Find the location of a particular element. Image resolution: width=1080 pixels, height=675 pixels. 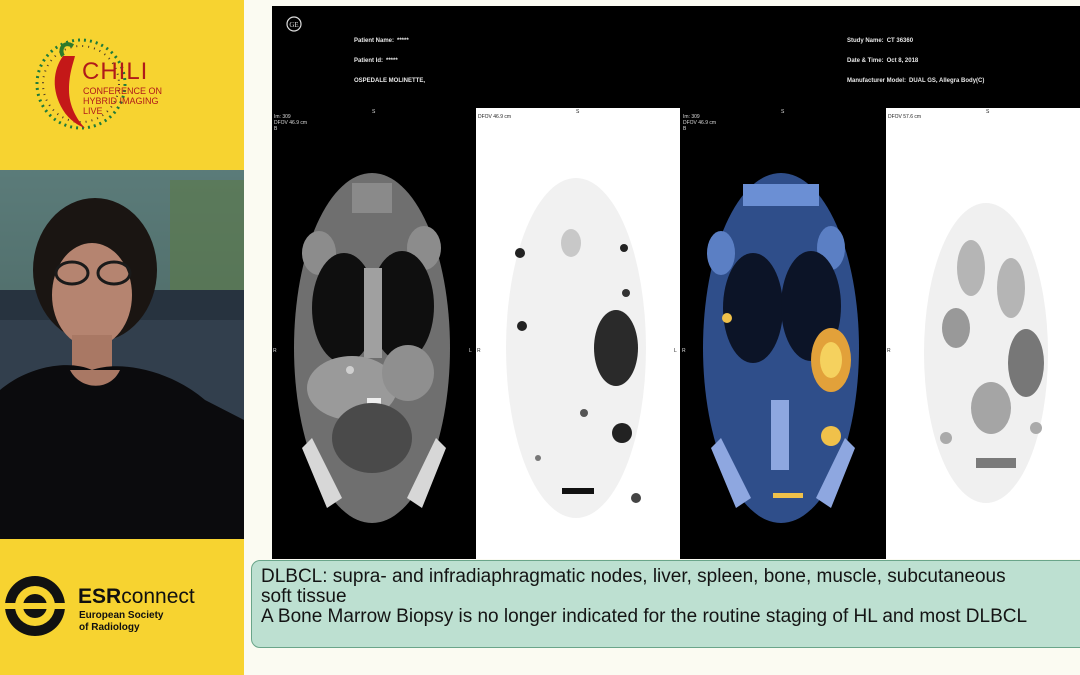

pet-coronal-panel: DFOV 46.9 cm S R L is located at coordinates (578, 333).